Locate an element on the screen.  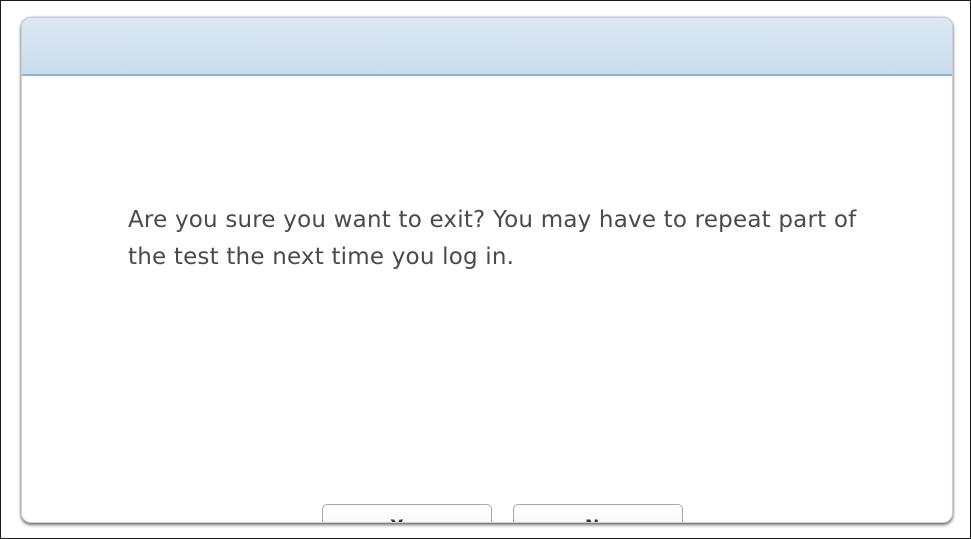
dialog-header is located at coordinates (487, 47).